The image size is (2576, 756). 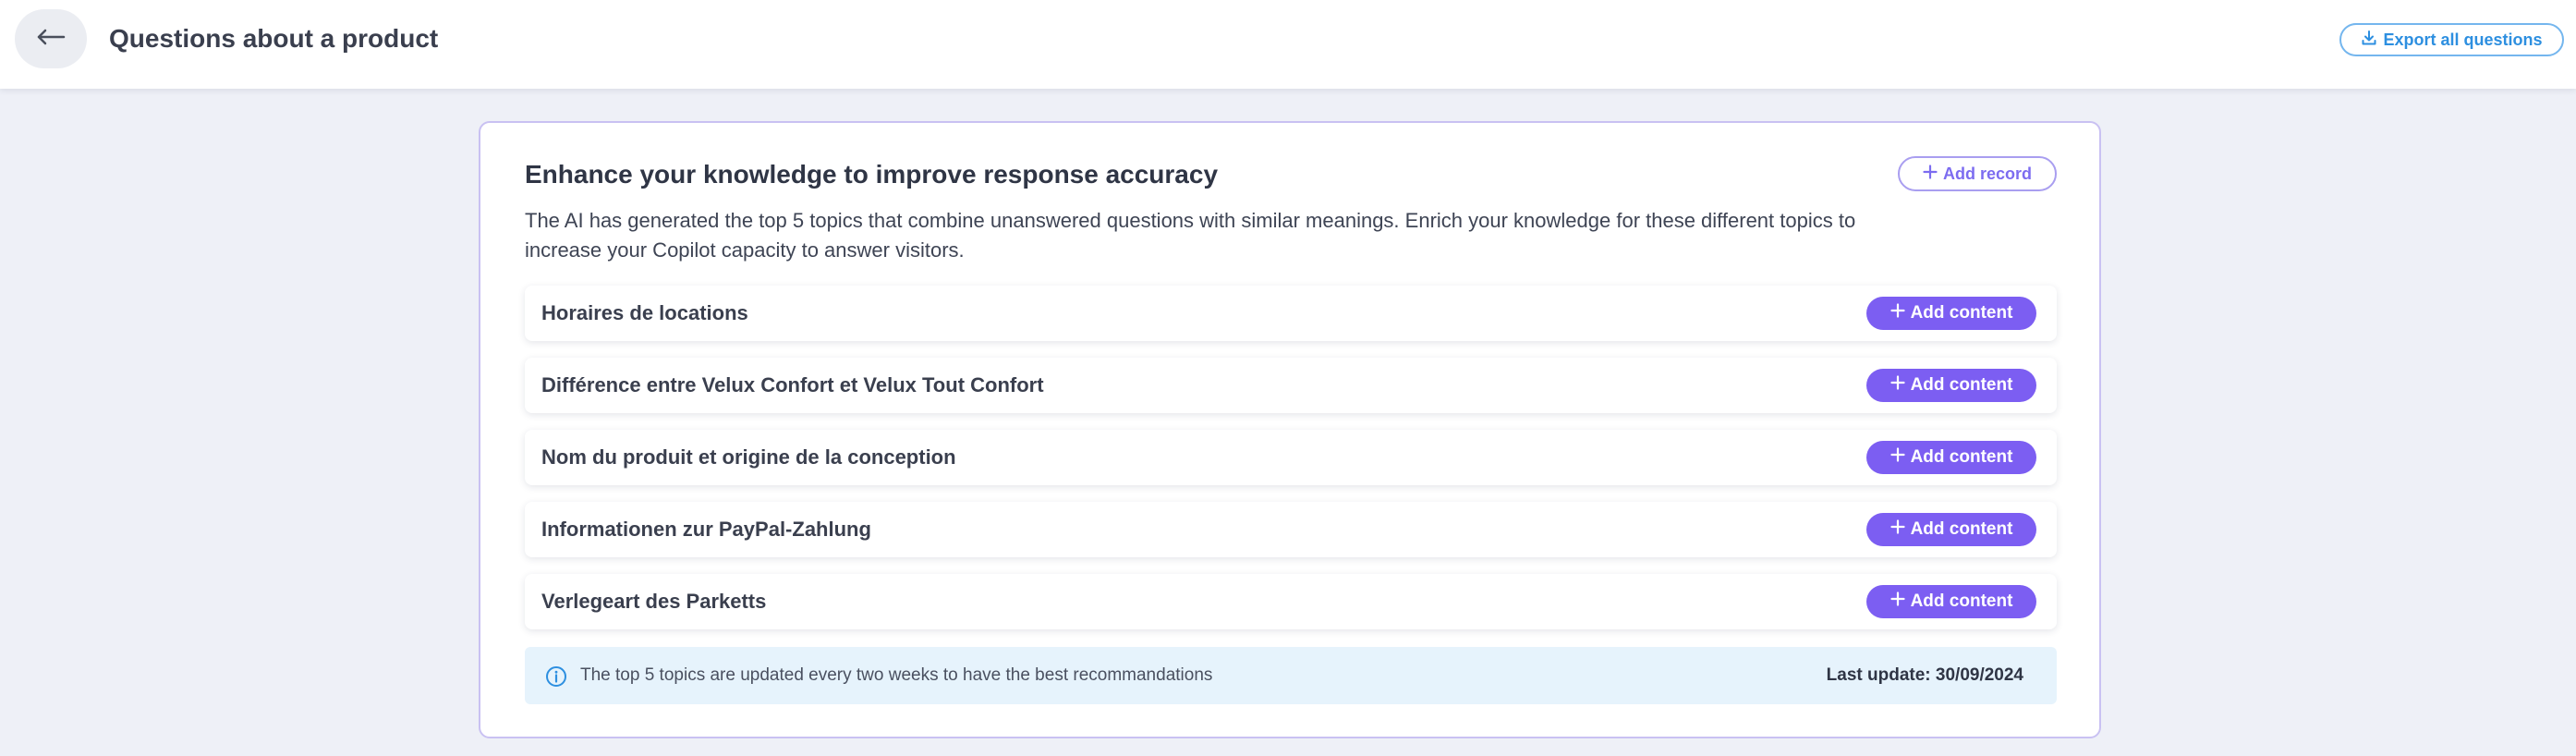 What do you see at coordinates (2369, 41) in the screenshot?
I see `download-icon` at bounding box center [2369, 41].